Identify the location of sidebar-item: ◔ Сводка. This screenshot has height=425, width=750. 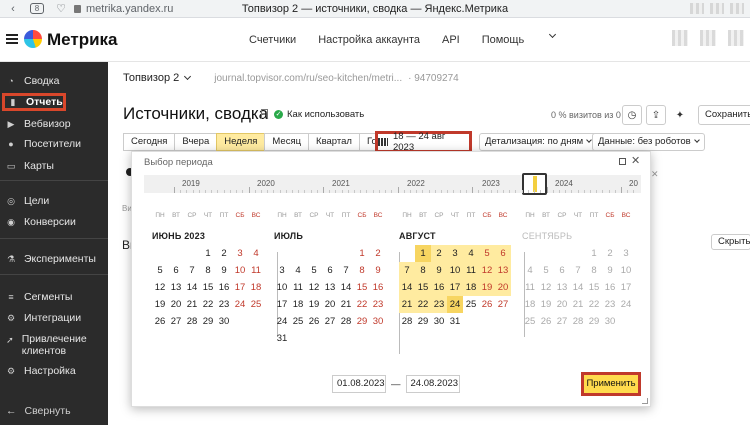
(54, 81).